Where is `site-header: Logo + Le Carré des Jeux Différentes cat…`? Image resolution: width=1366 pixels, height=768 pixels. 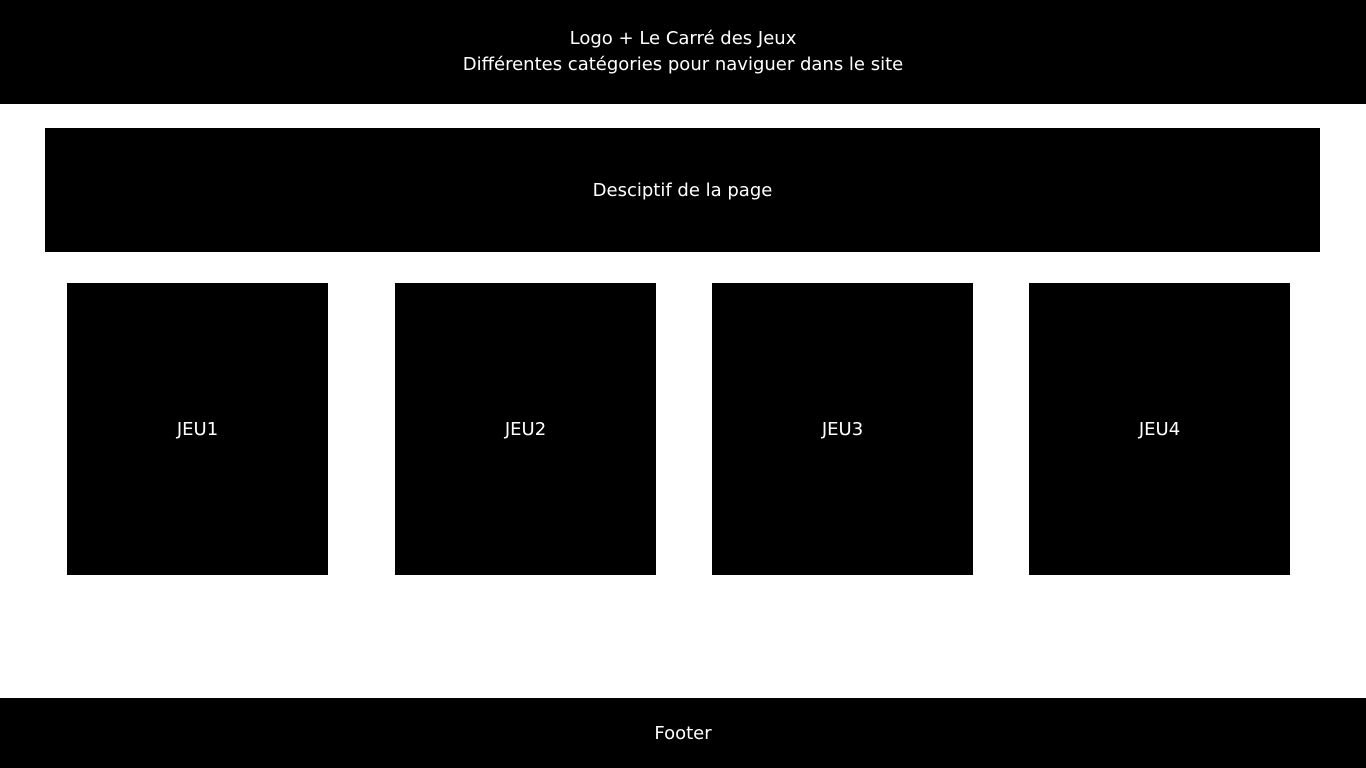 site-header: Logo + Le Carré des Jeux Différentes cat… is located at coordinates (683, 52).